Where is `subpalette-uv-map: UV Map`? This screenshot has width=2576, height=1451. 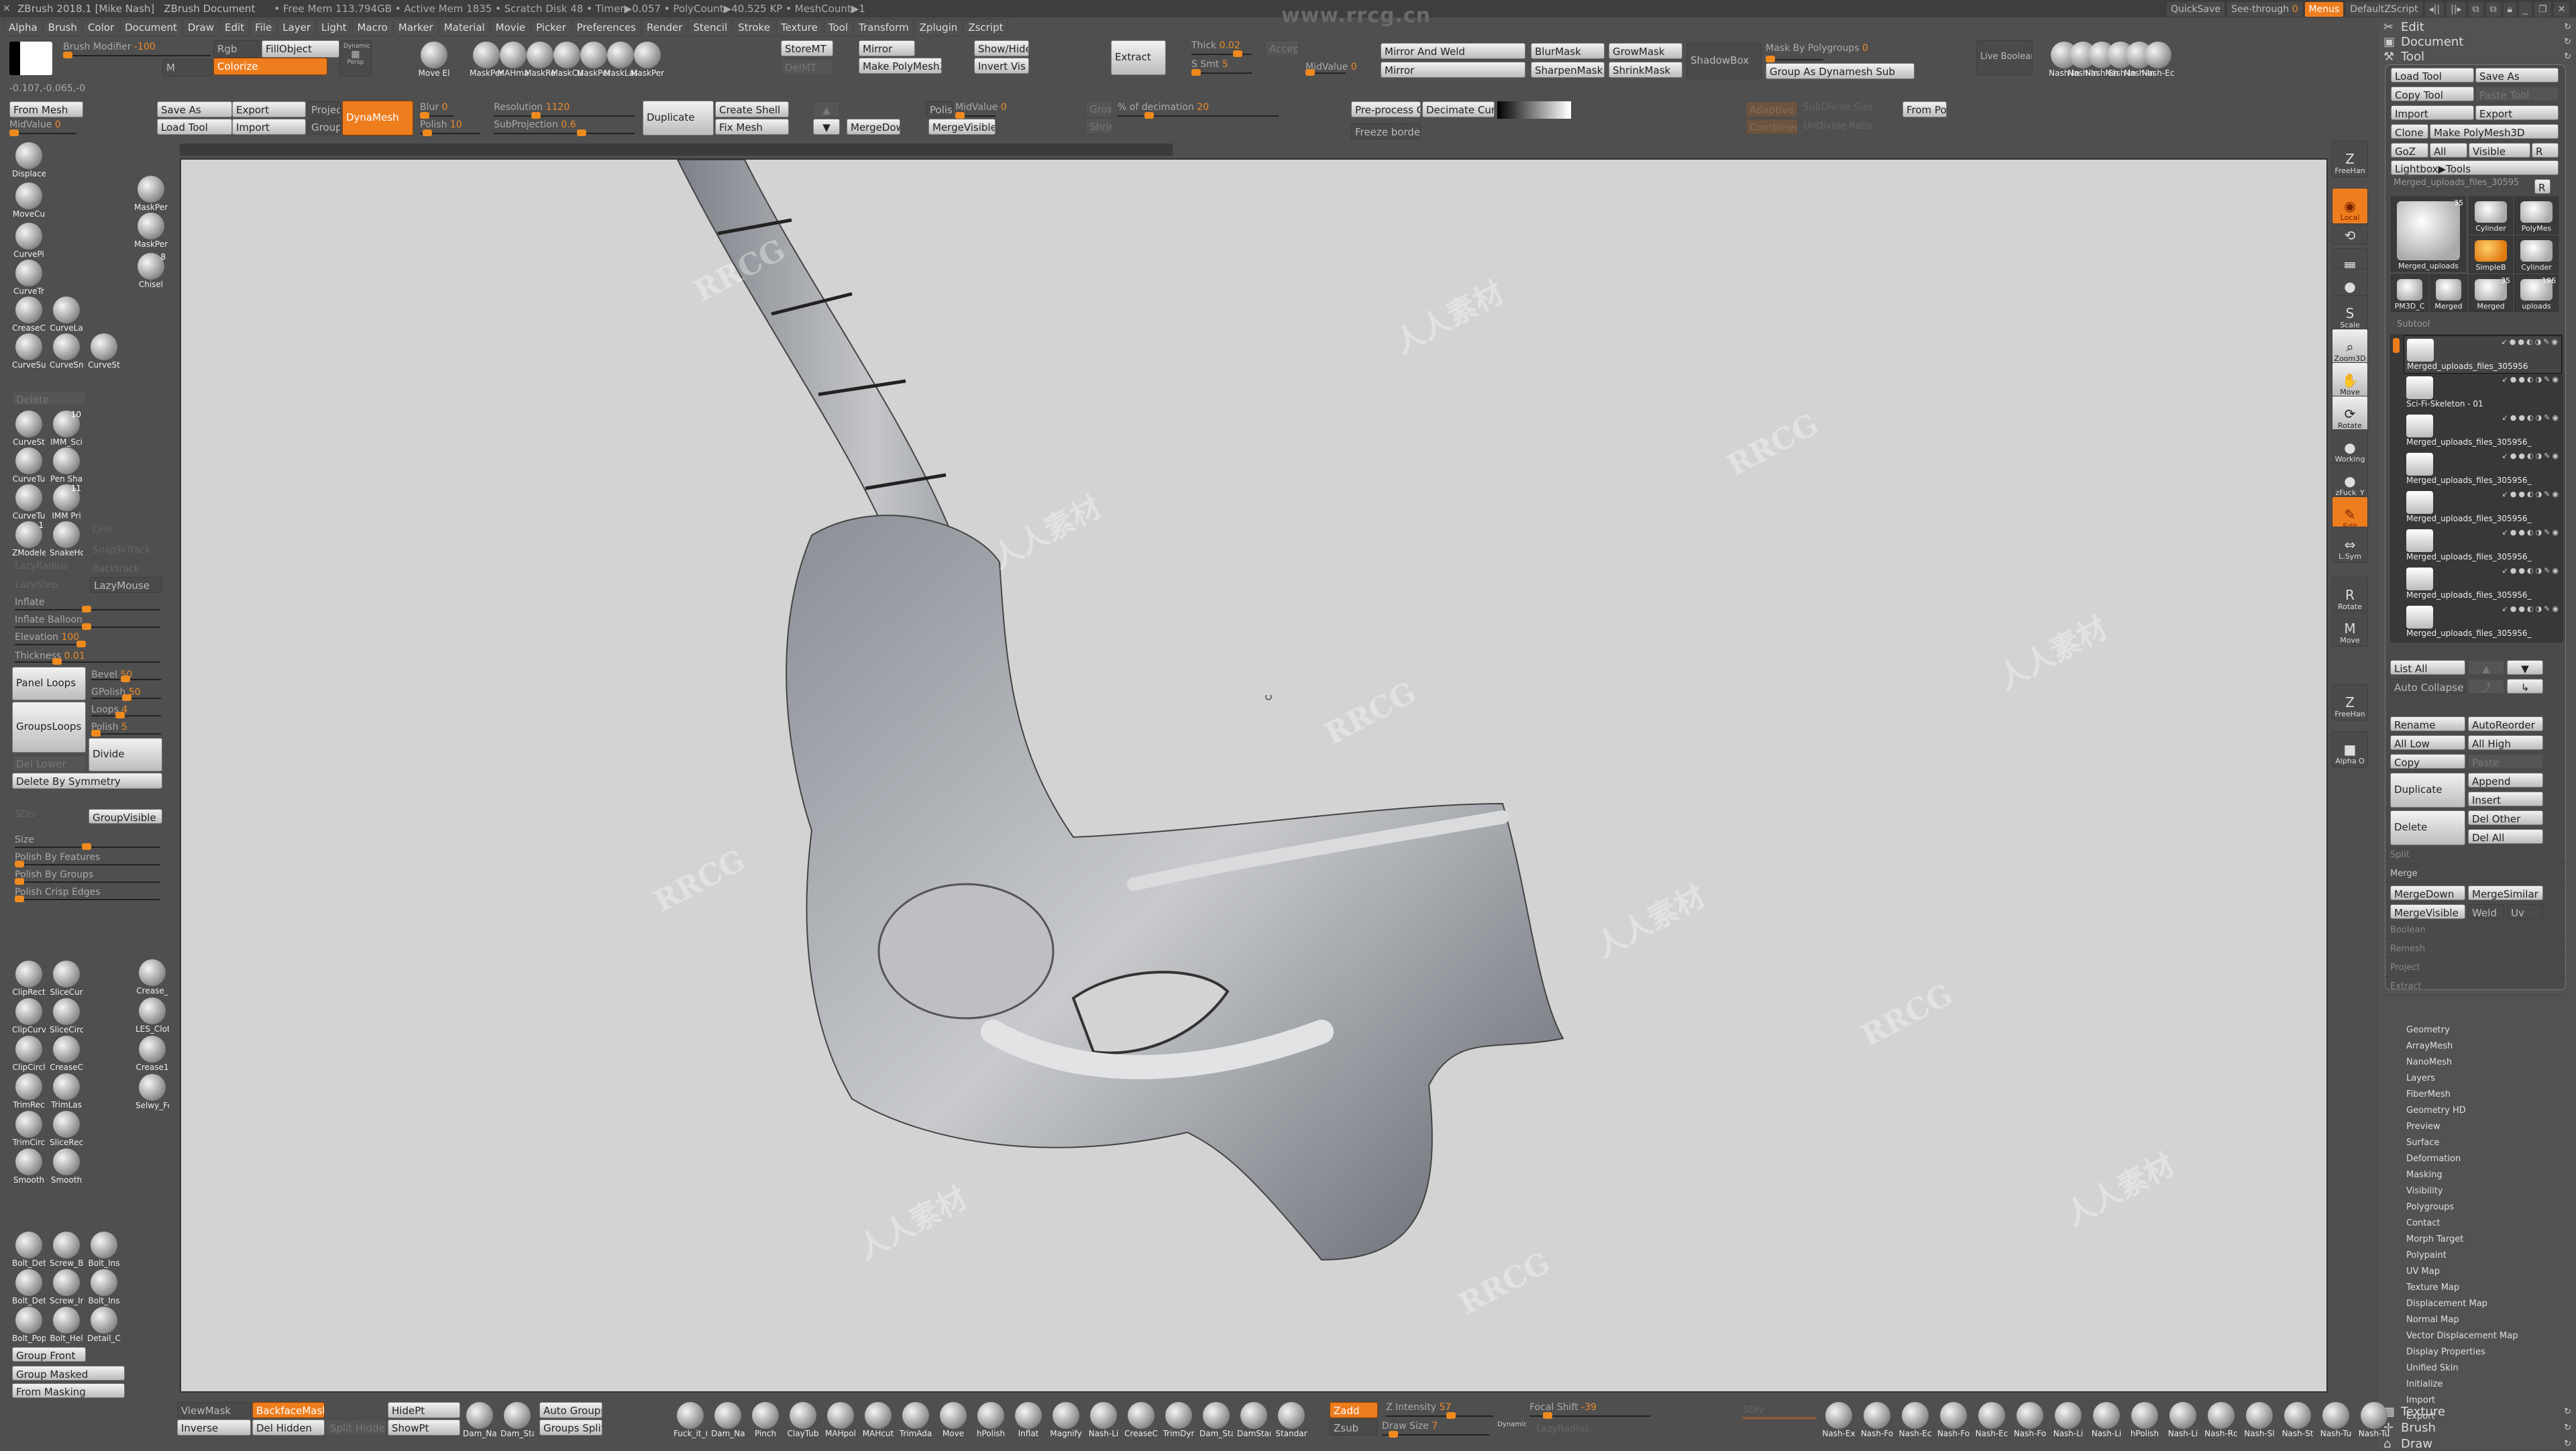
subpalette-uv-map: UV Map is located at coordinates (2462, 1272).